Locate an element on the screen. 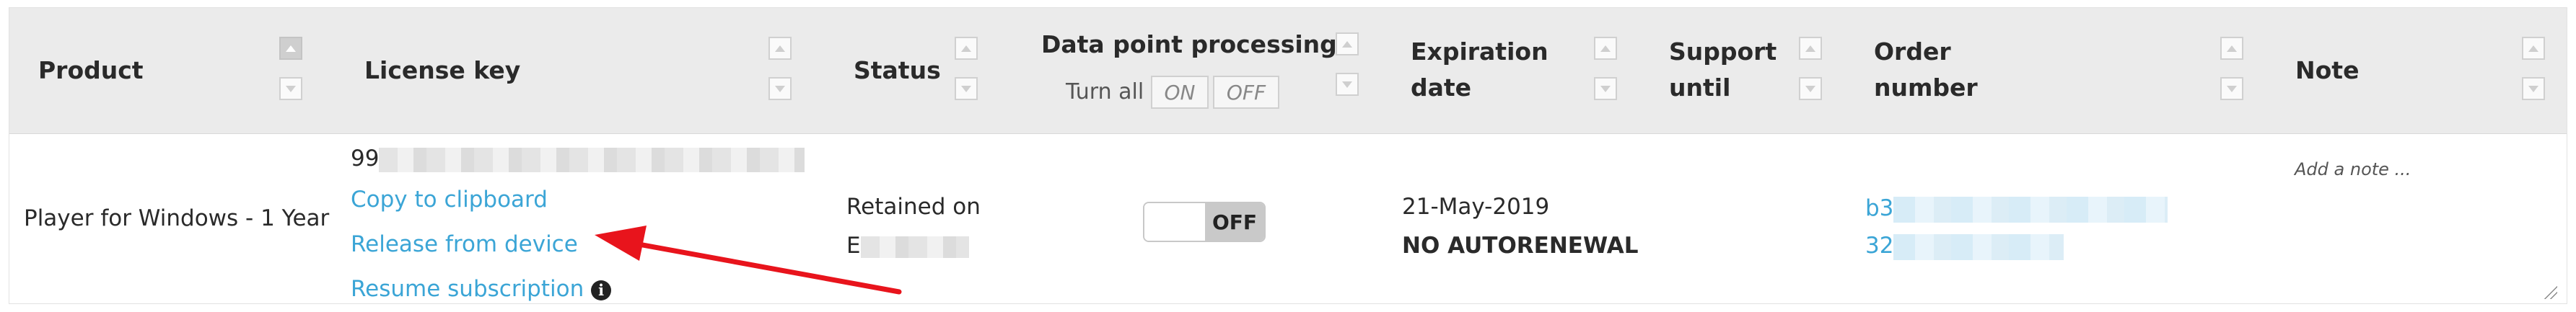 This screenshot has height=312, width=2576. arrow-shaft is located at coordinates (767, 268).